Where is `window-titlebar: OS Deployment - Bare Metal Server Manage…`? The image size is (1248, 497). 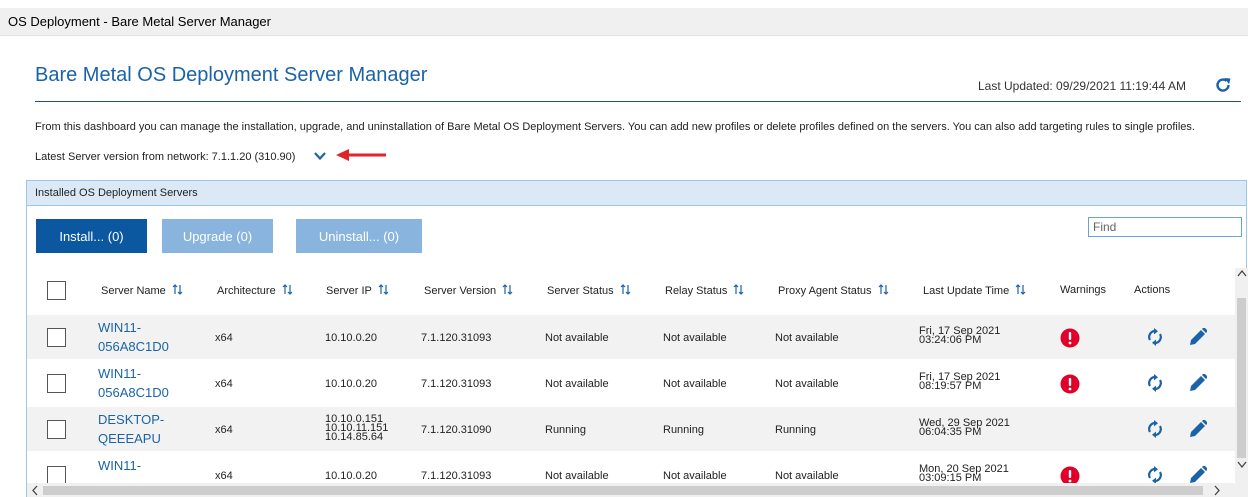
window-titlebar: OS Deployment - Bare Metal Server Manage… is located at coordinates (624, 18).